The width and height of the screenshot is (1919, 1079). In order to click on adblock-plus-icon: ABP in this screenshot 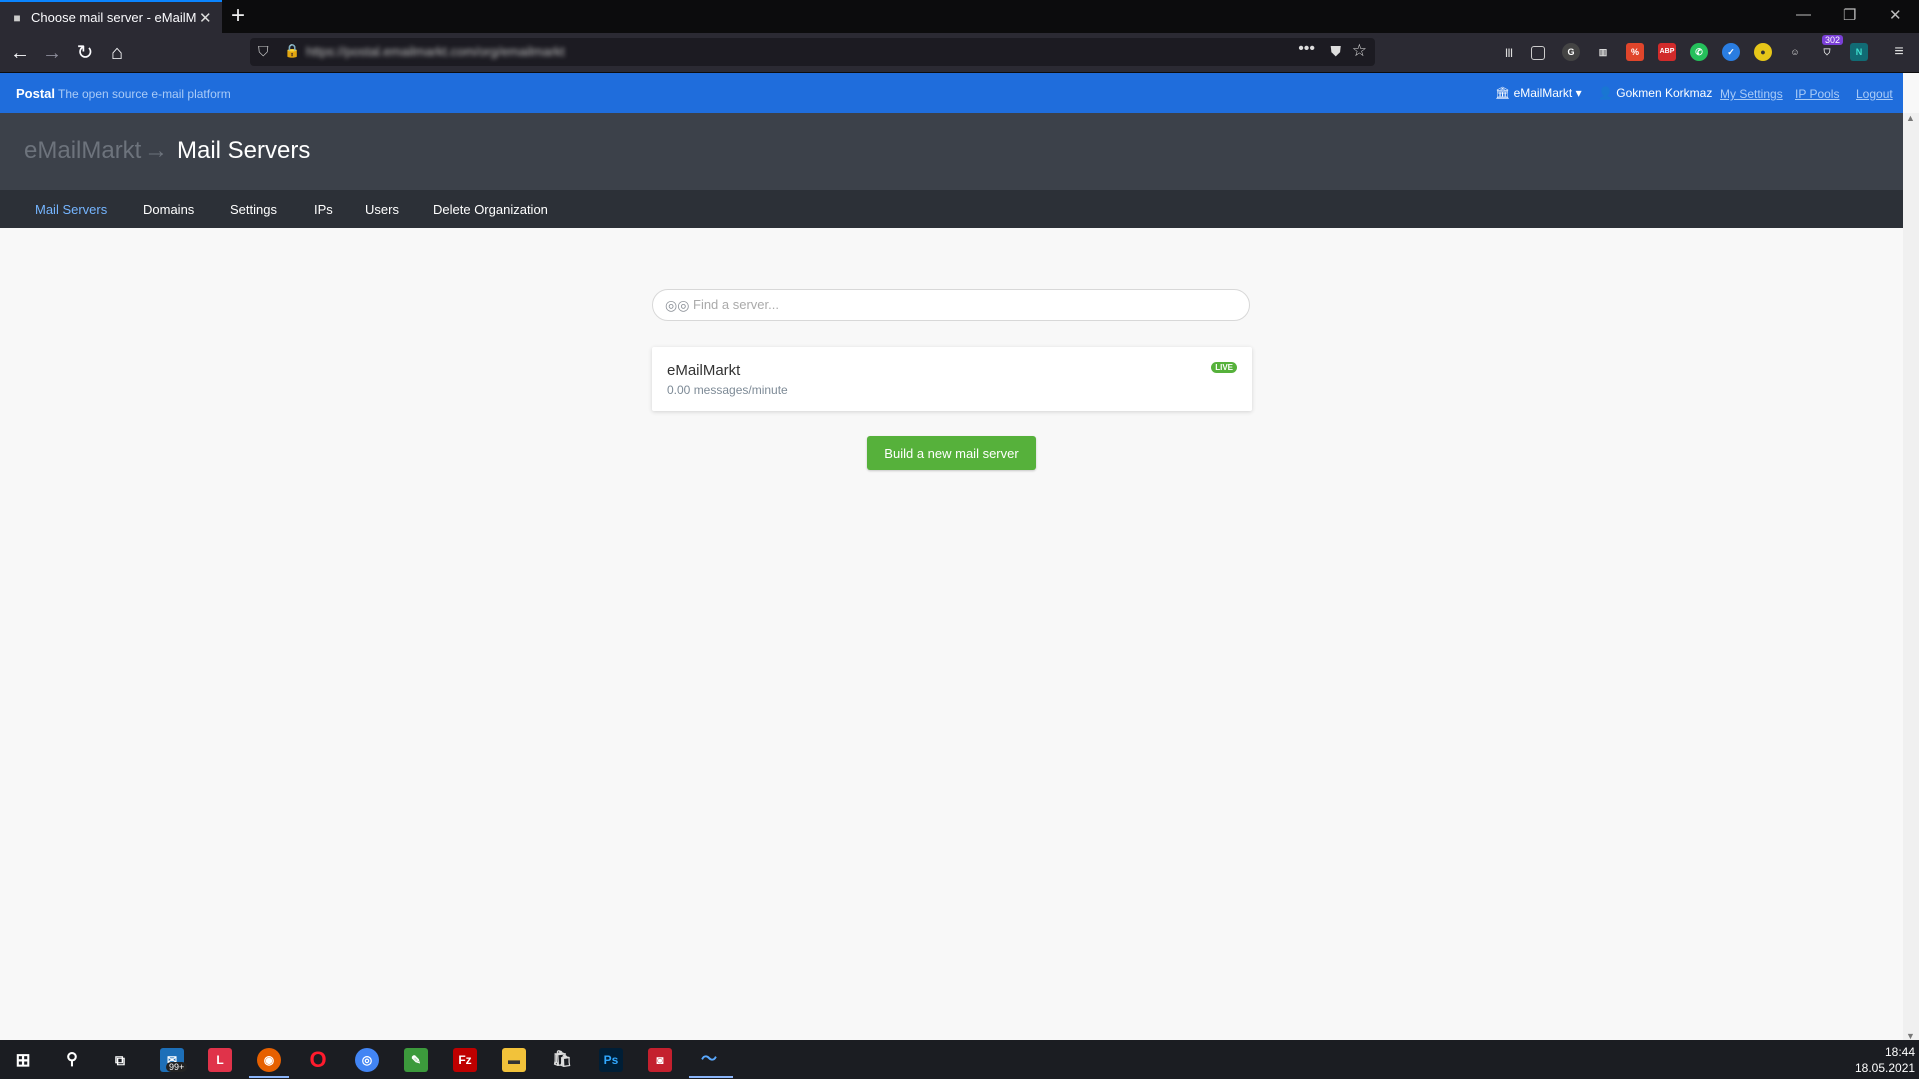, I will do `click(1667, 52)`.